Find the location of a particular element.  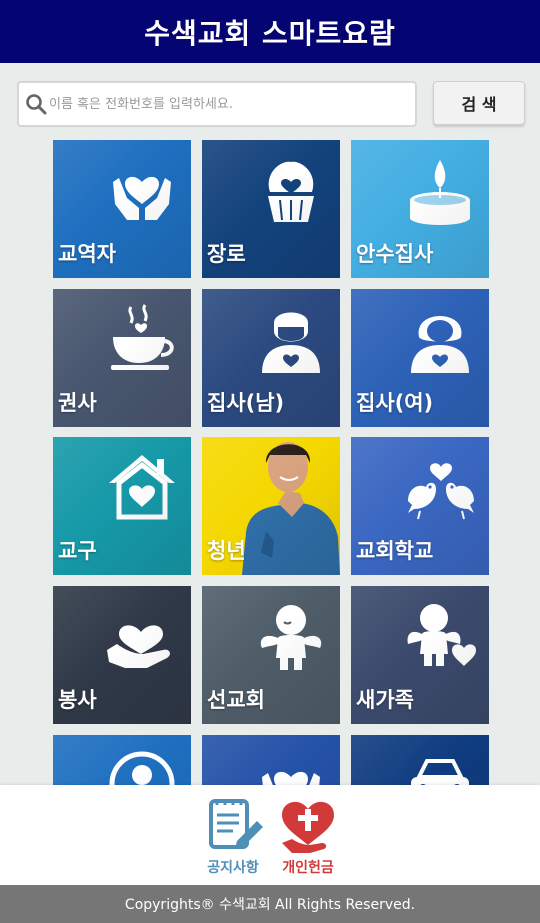

tile-ordained-deacons: 안수집사 is located at coordinates (420, 209).